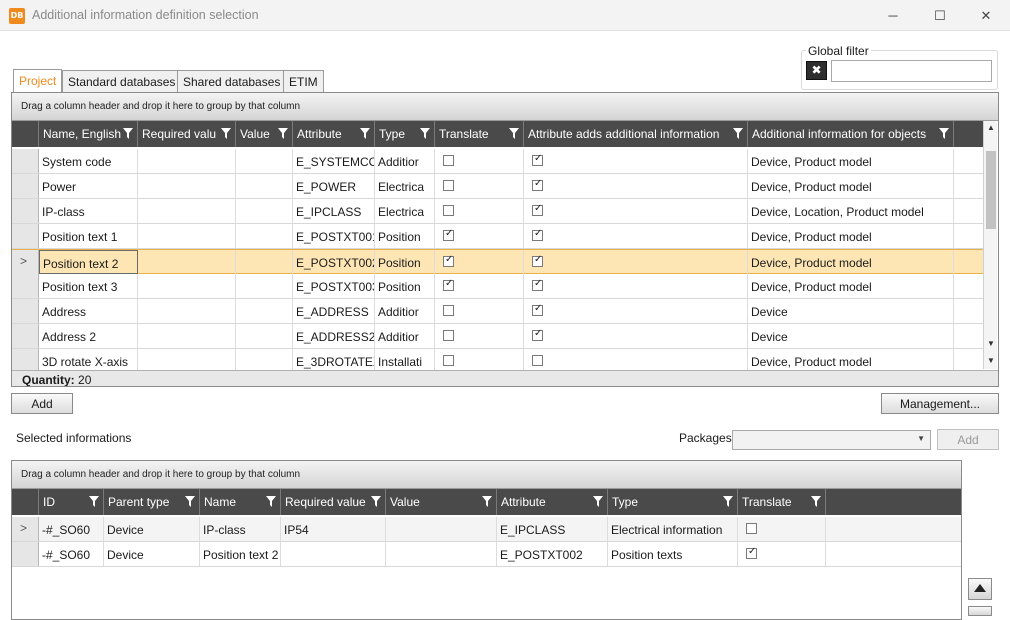 Image resolution: width=1010 pixels, height=620 pixels. Describe the element at coordinates (980, 611) in the screenshot. I see `move-down-button` at that location.